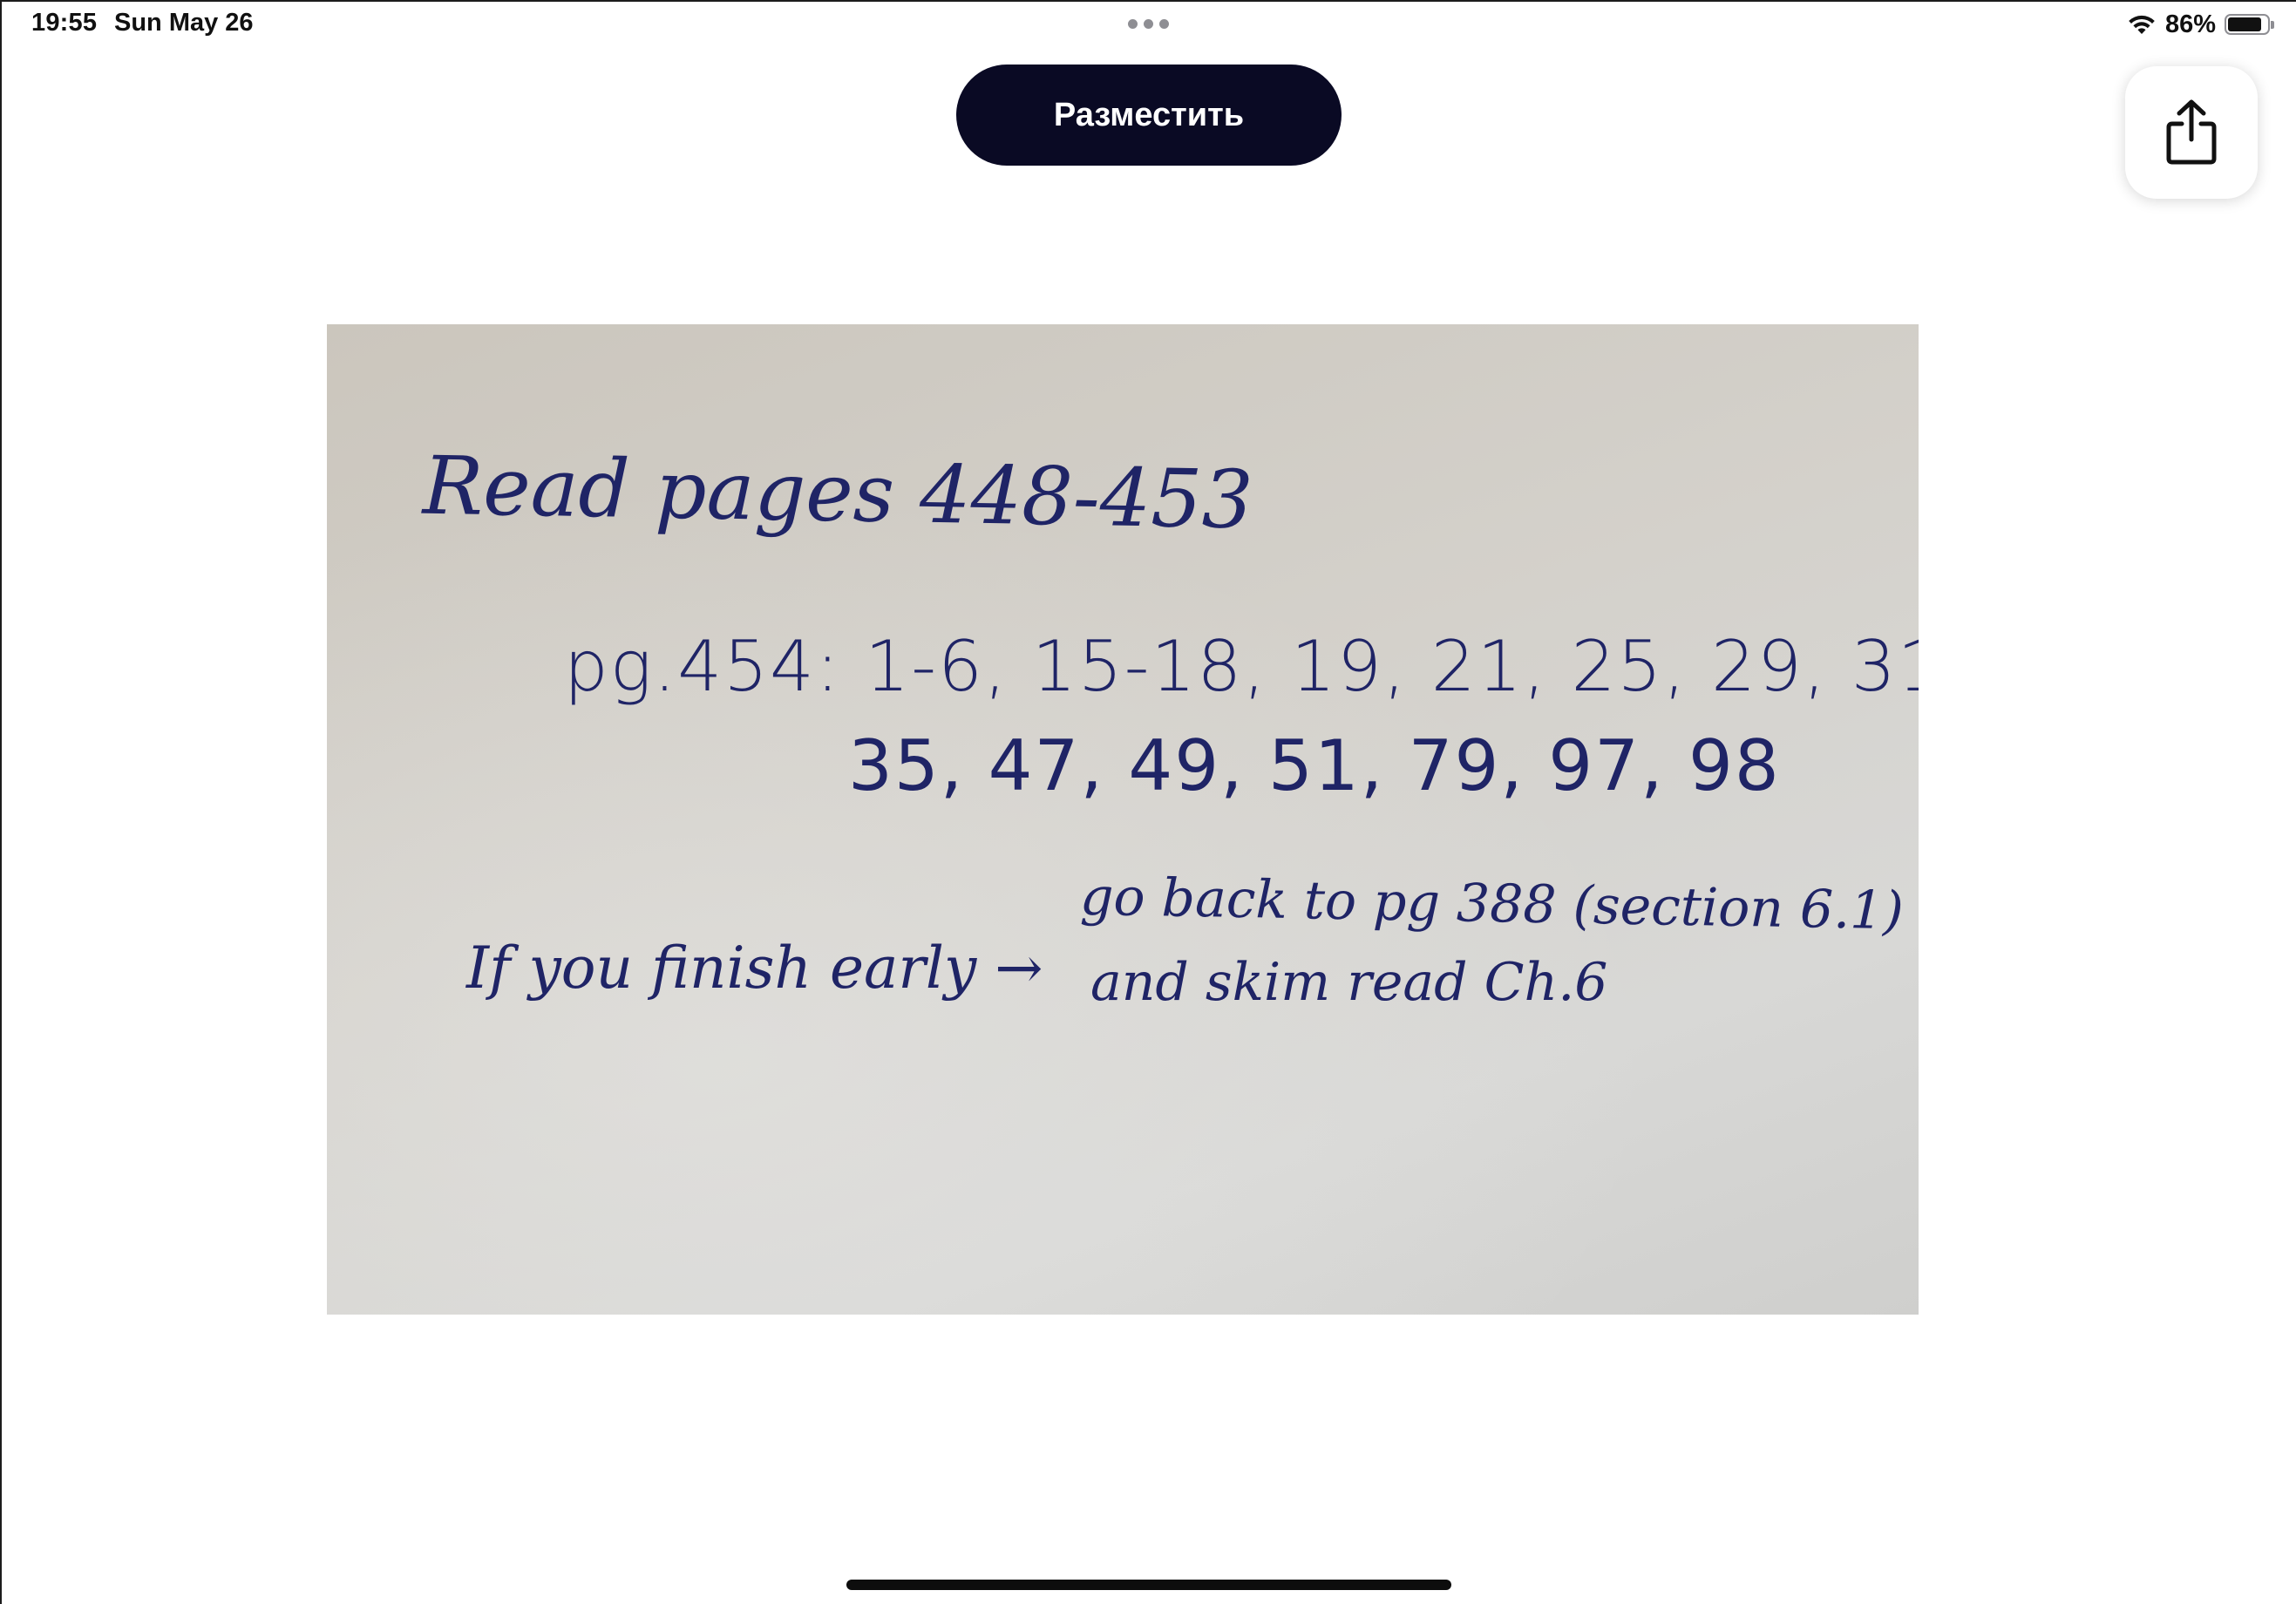 Image resolution: width=2296 pixels, height=1604 pixels. Describe the element at coordinates (1149, 1585) in the screenshot. I see `home-indicator` at that location.